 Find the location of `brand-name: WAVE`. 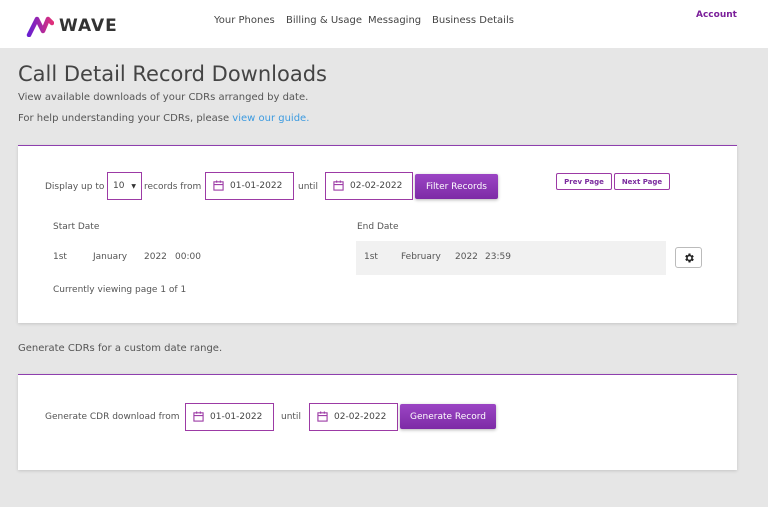

brand-name: WAVE is located at coordinates (88, 26).